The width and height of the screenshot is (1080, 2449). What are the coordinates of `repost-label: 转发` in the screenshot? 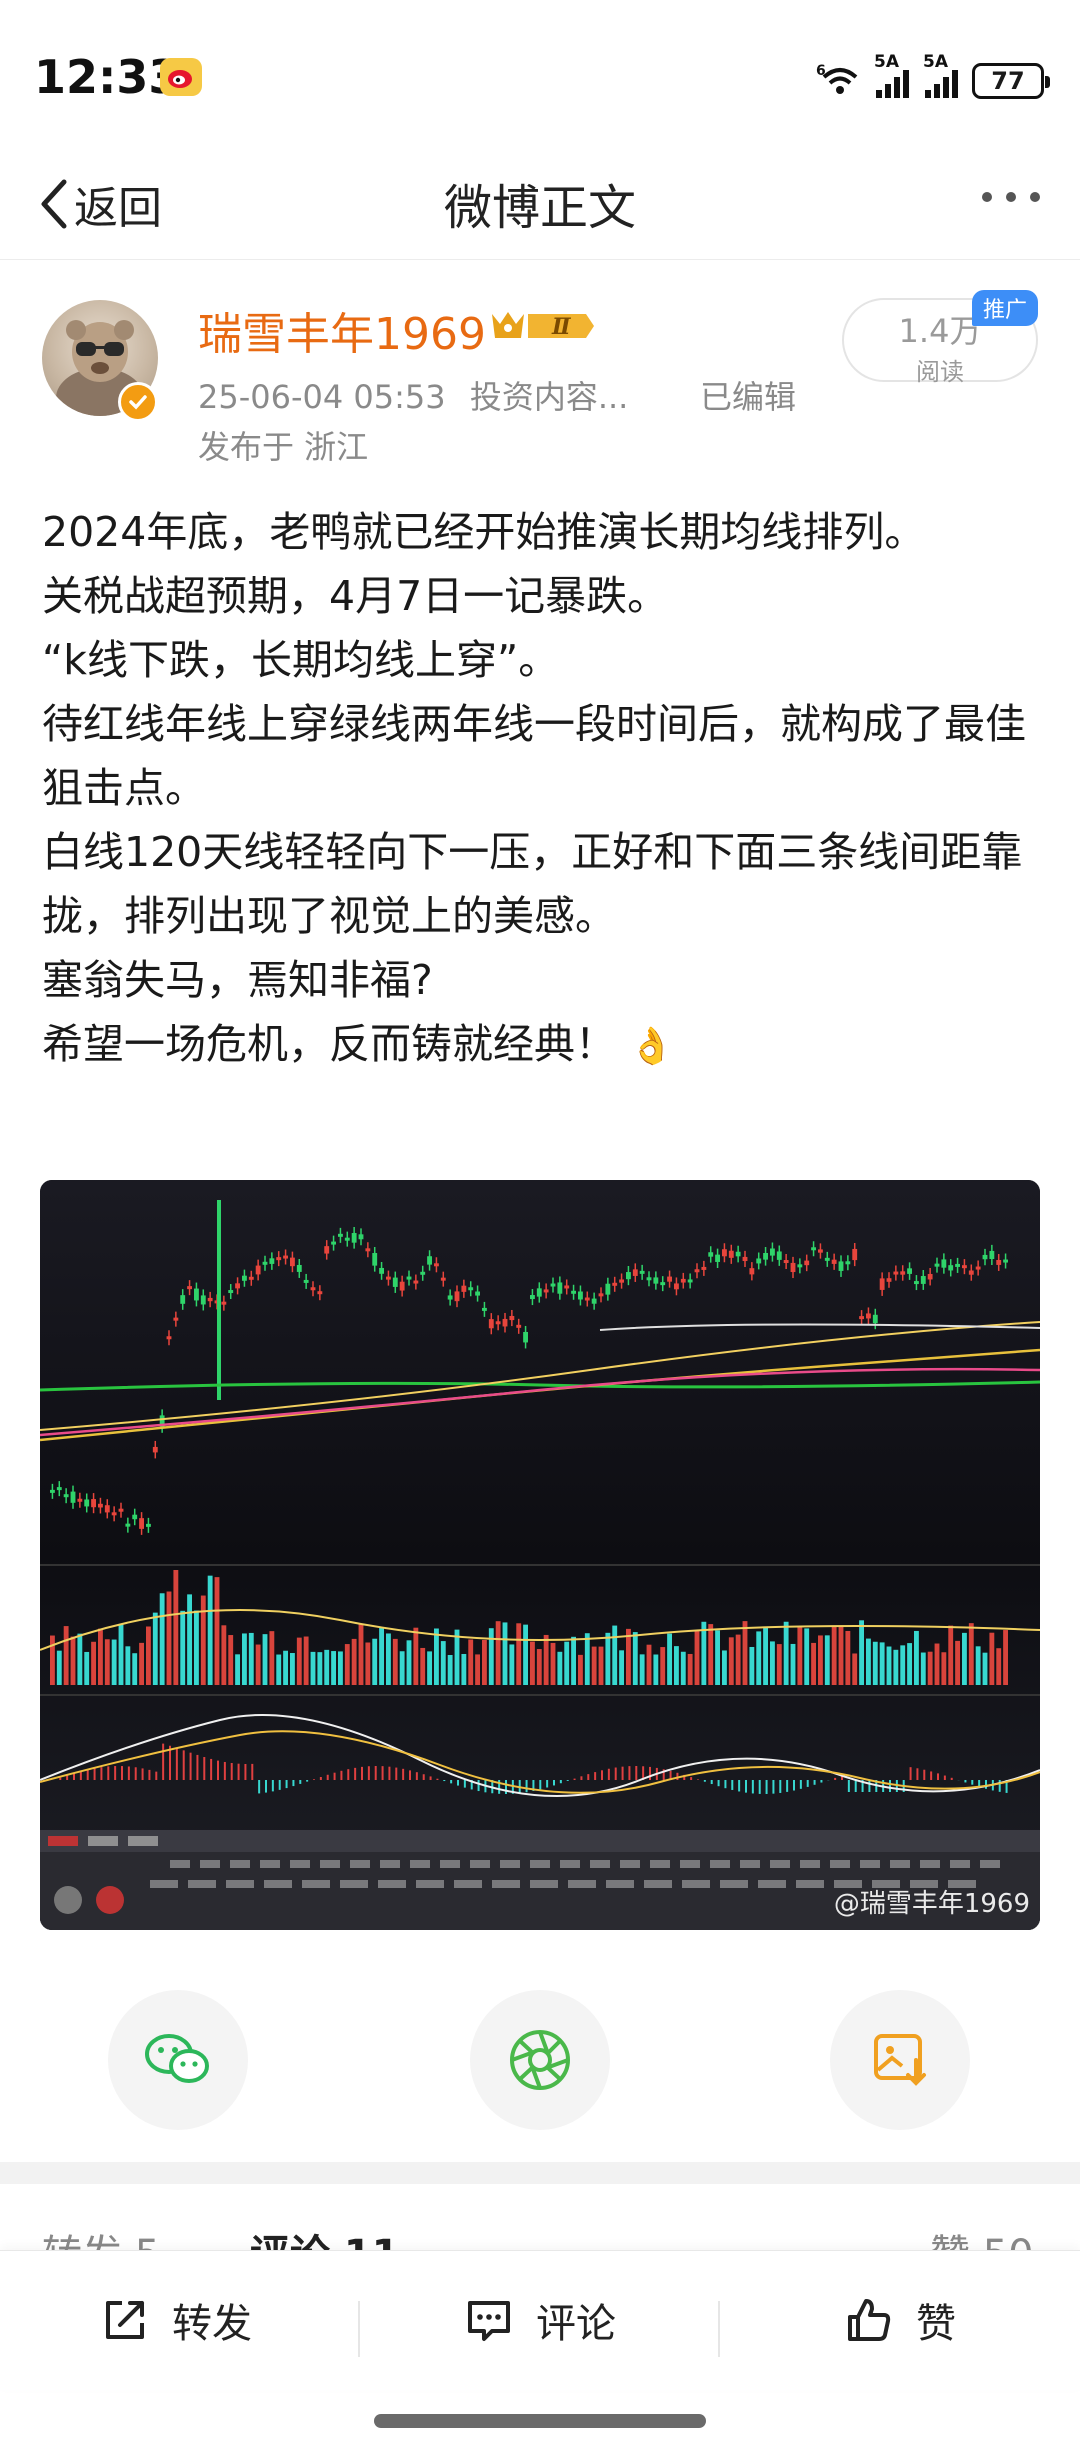 It's located at (212, 2324).